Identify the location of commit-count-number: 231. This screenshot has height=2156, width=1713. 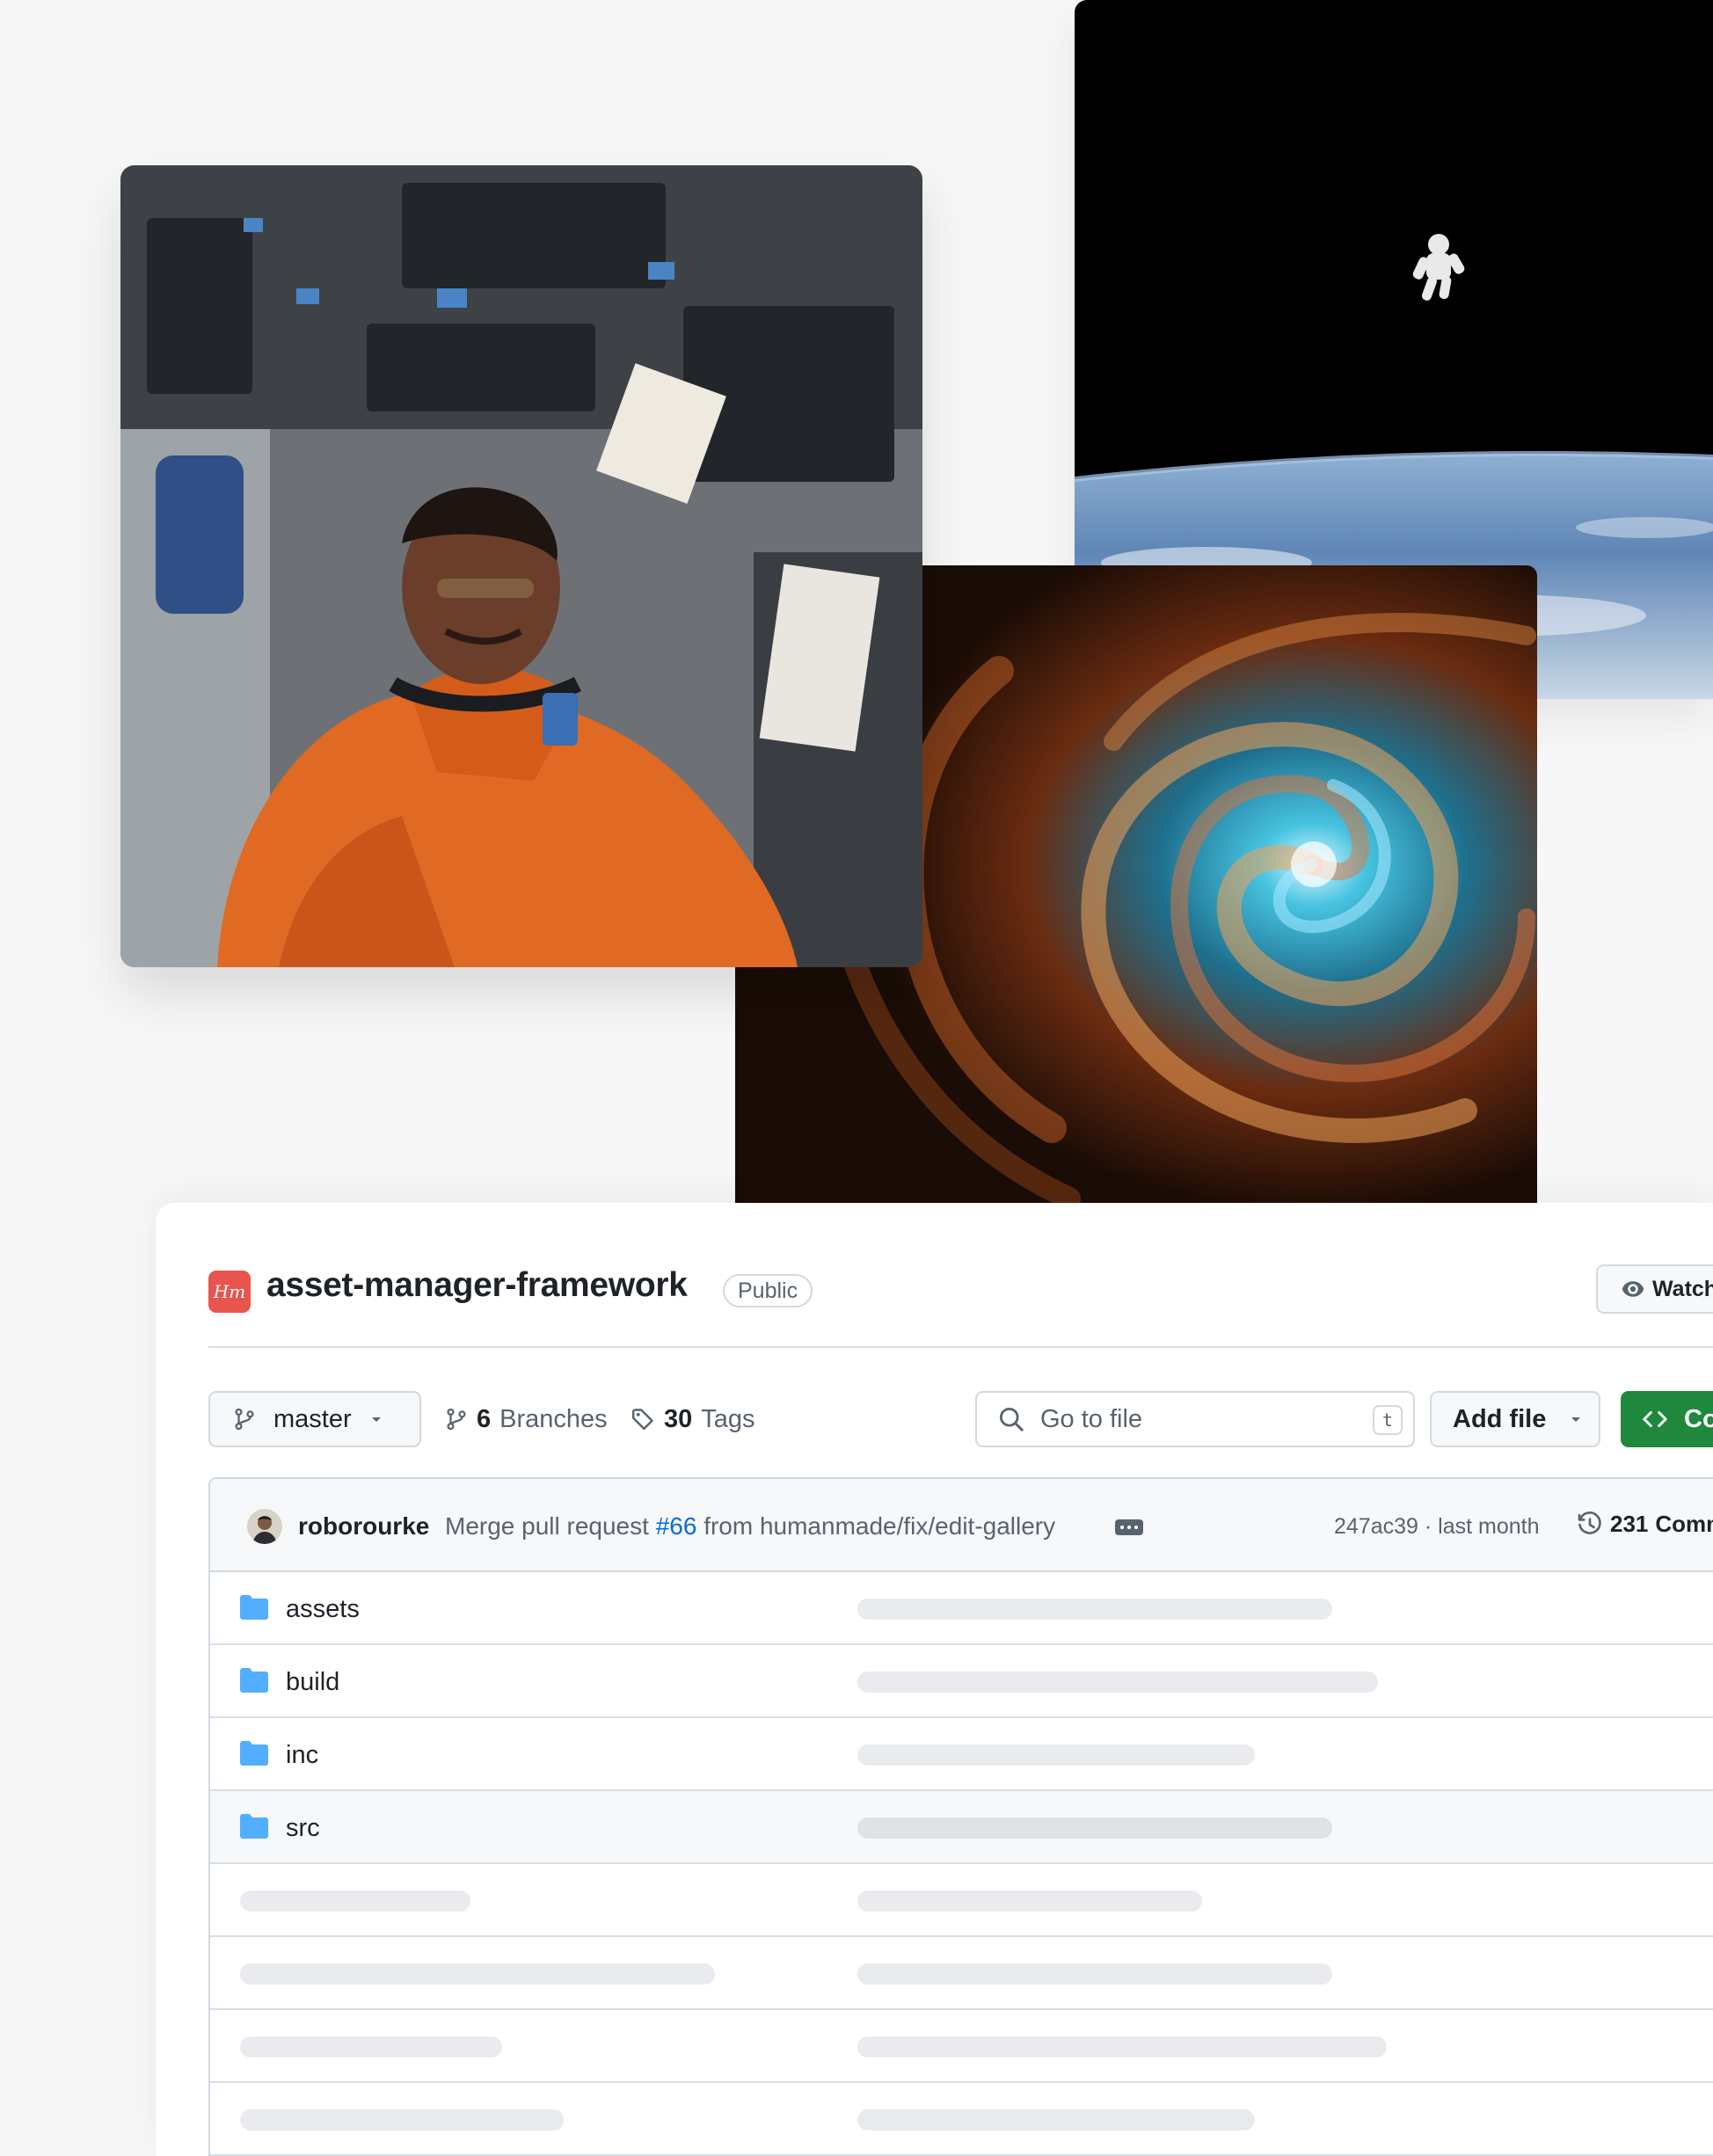
(1629, 1524).